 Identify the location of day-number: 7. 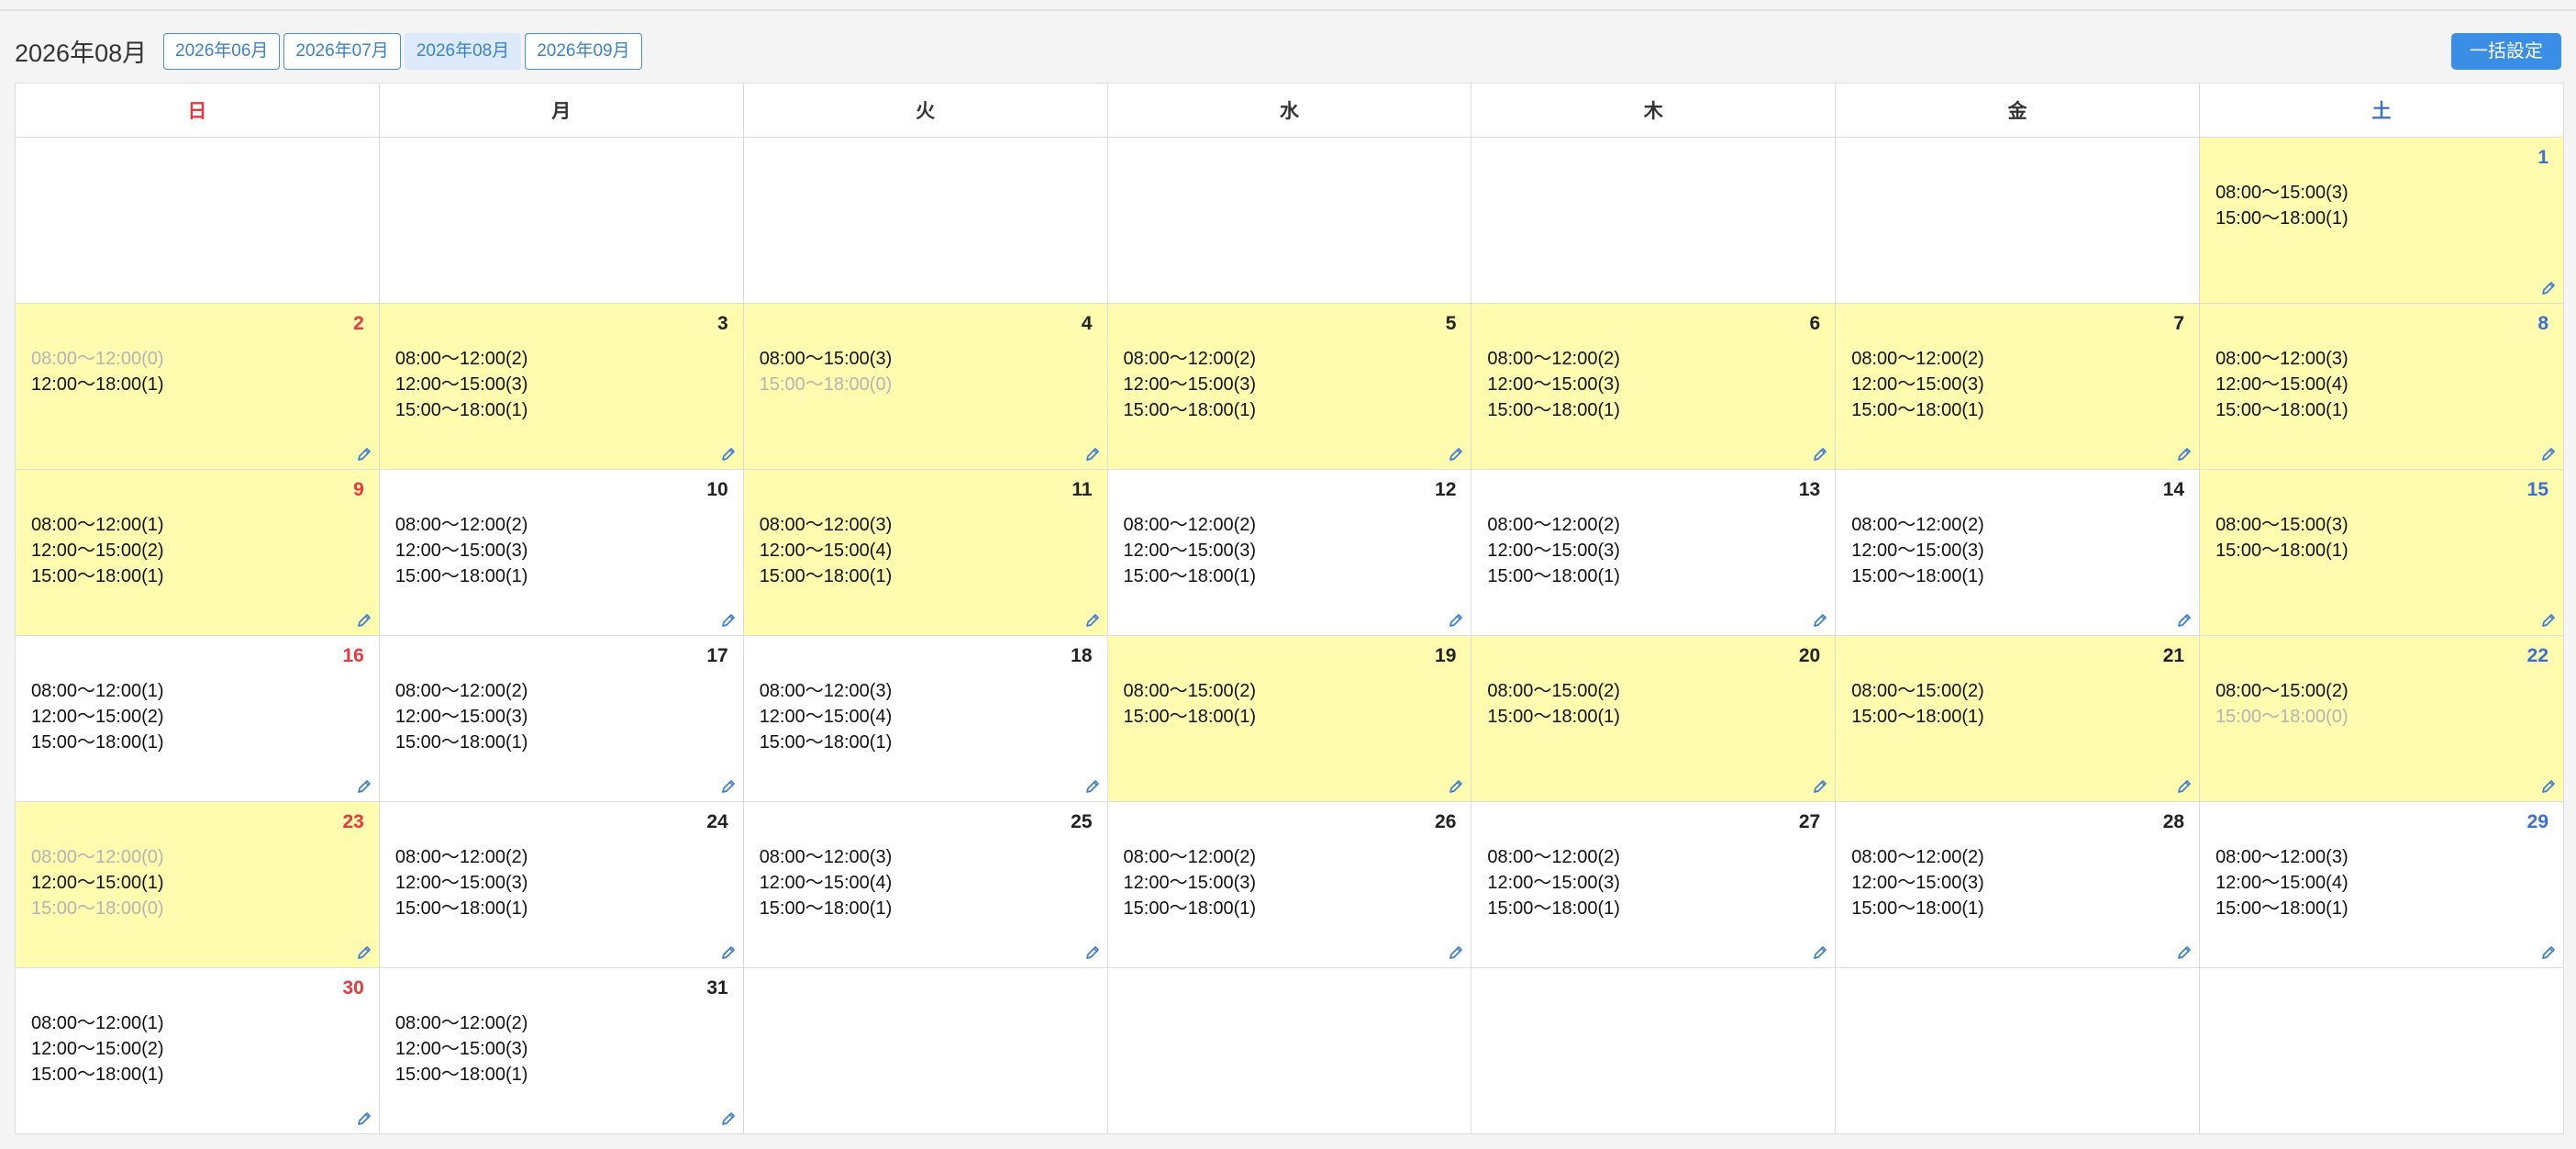
(2179, 323).